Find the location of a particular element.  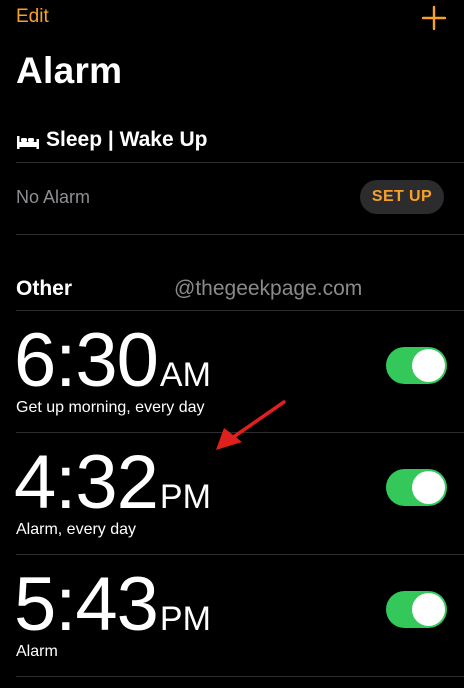

watermark: @thegeekpage.com is located at coordinates (268, 288).